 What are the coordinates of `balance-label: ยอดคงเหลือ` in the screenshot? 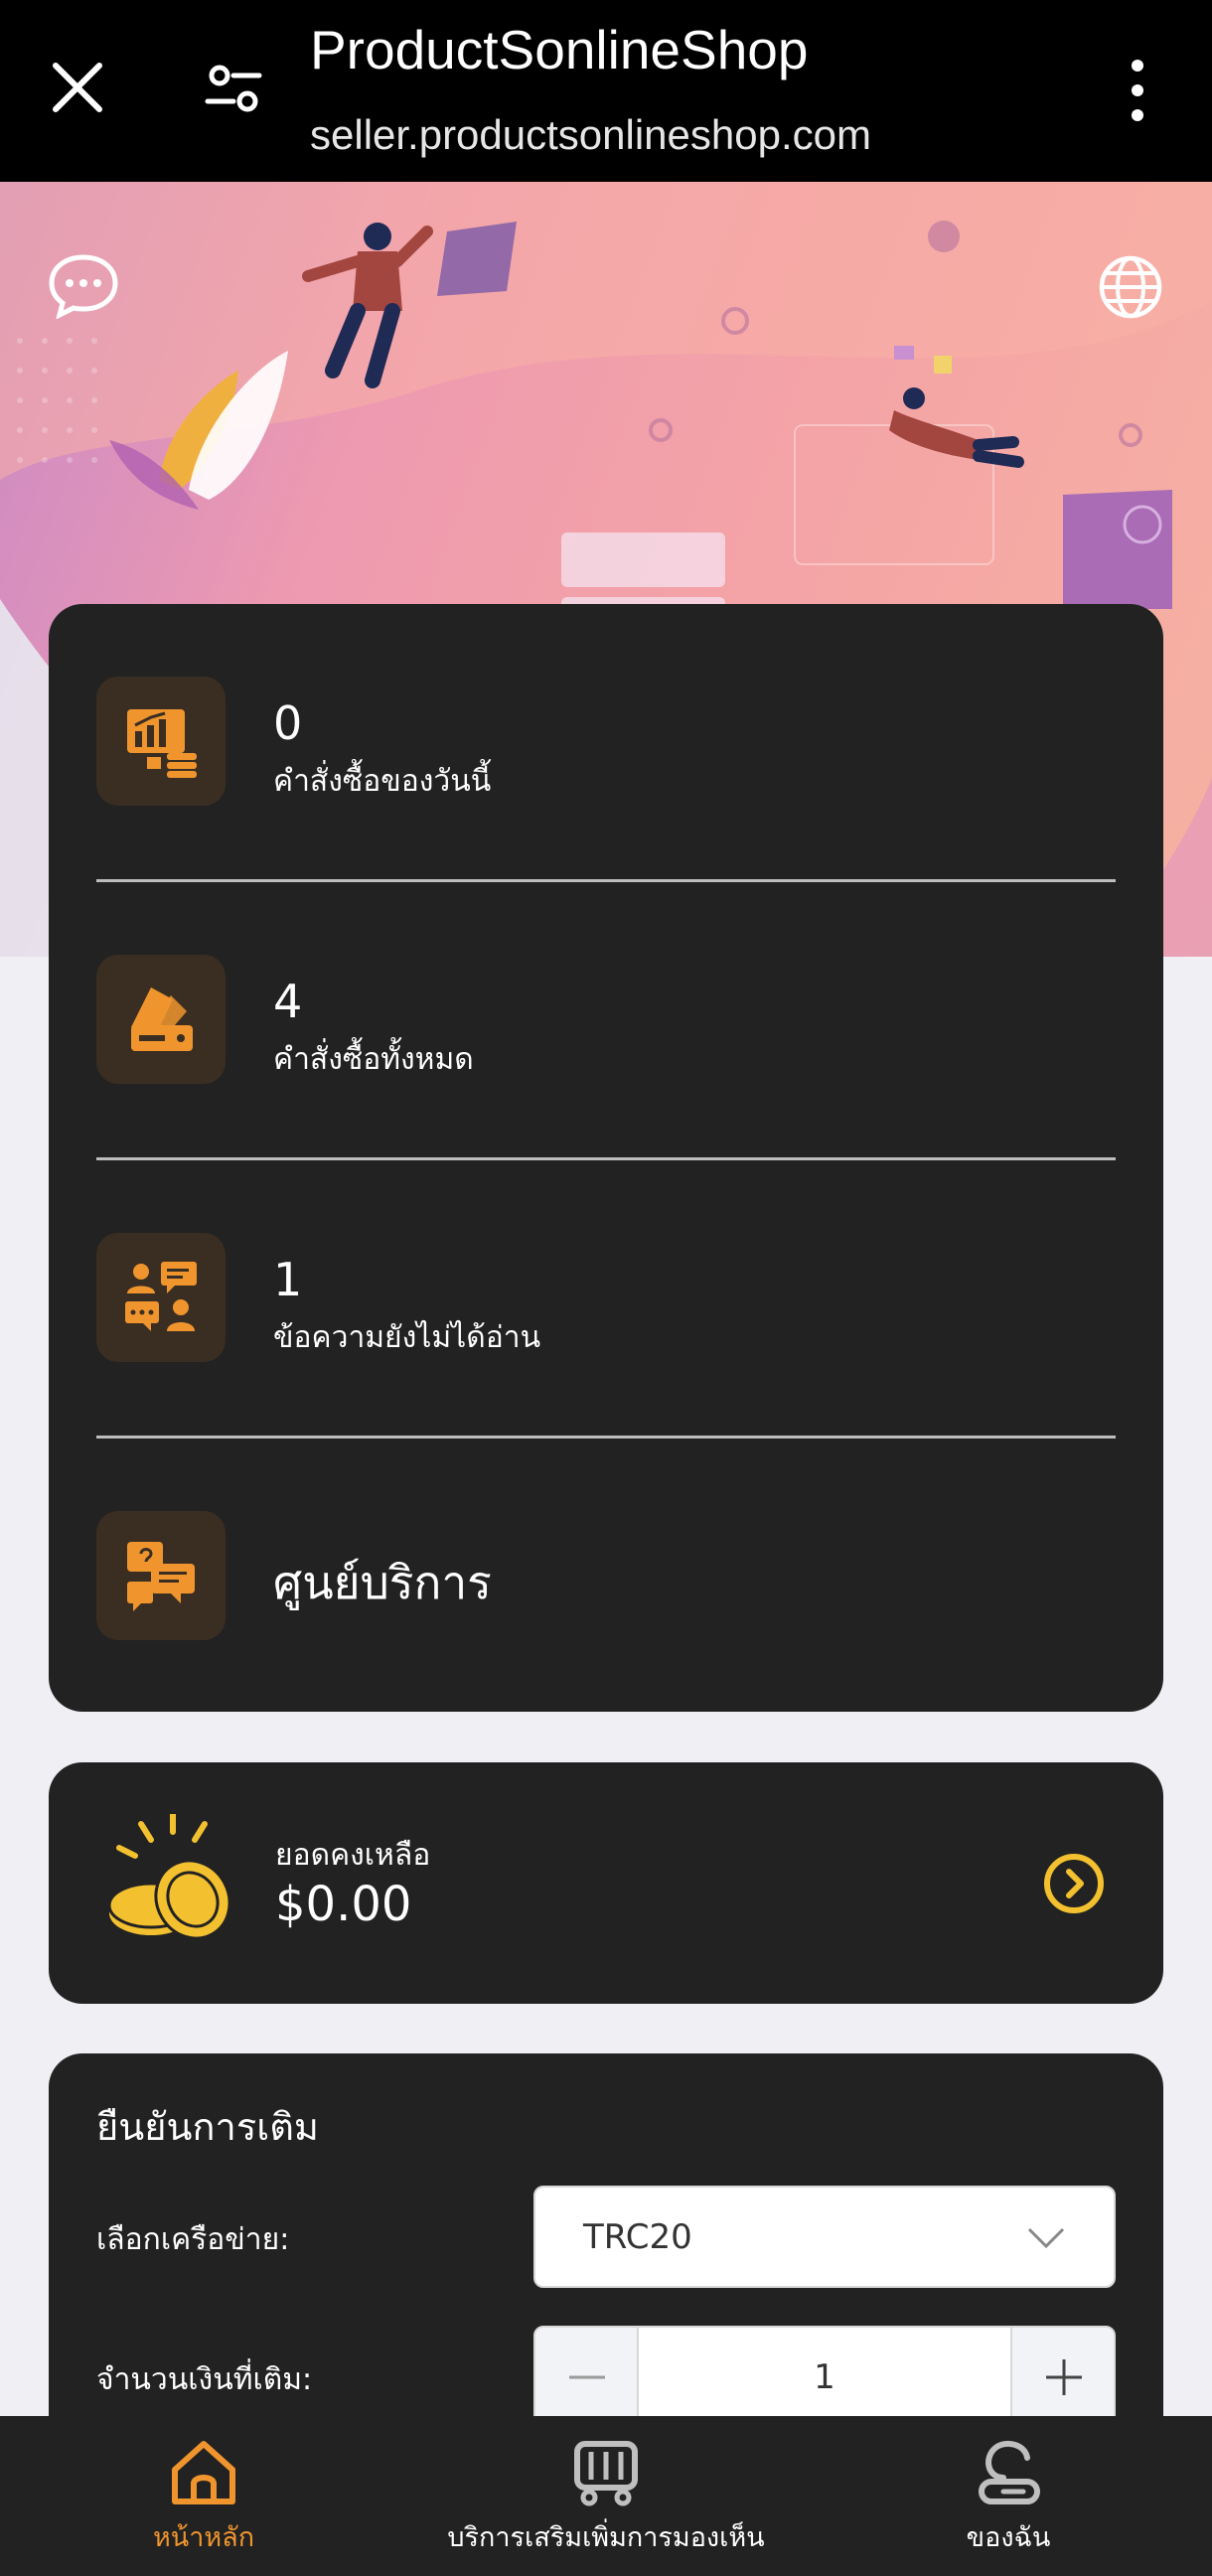 It's located at (353, 1856).